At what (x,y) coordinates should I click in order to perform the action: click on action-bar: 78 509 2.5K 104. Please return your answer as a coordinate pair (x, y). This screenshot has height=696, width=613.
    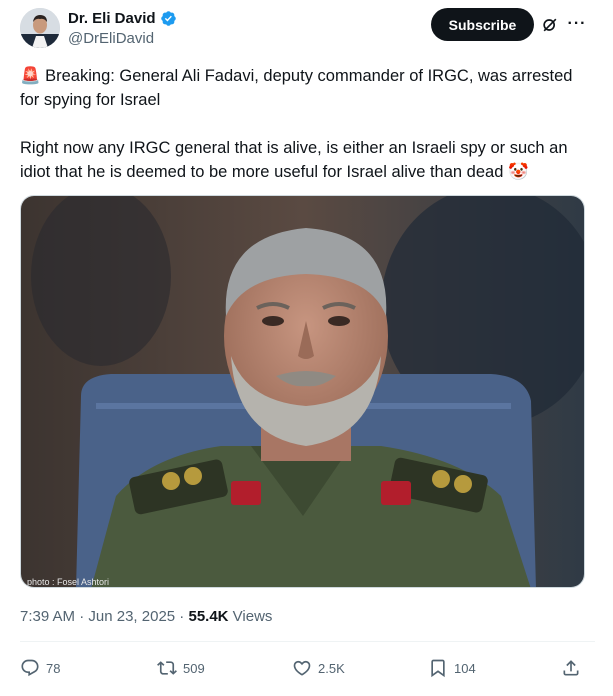
    Looking at the image, I should click on (307, 668).